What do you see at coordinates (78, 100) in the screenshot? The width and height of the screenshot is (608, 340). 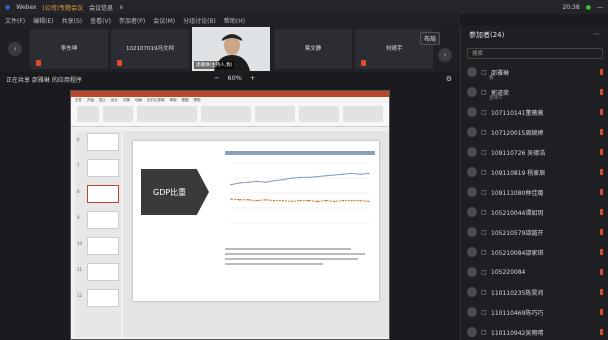 I see `ppt-tab-file: 文件` at bounding box center [78, 100].